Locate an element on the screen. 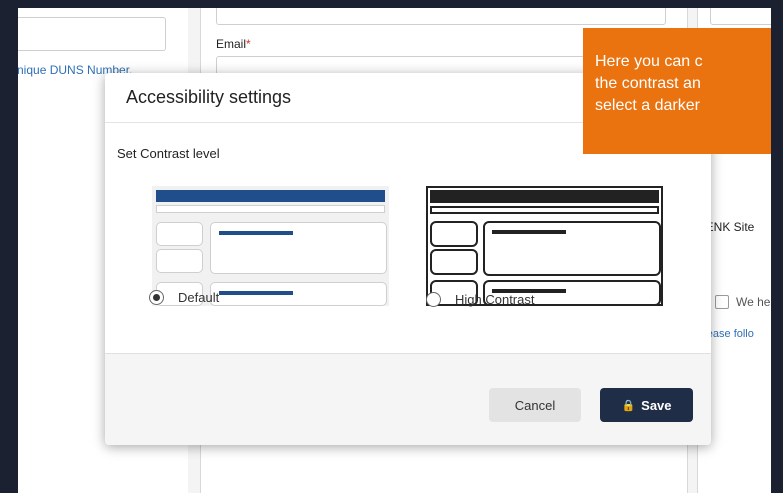  high-contrast-preview is located at coordinates (544, 246).